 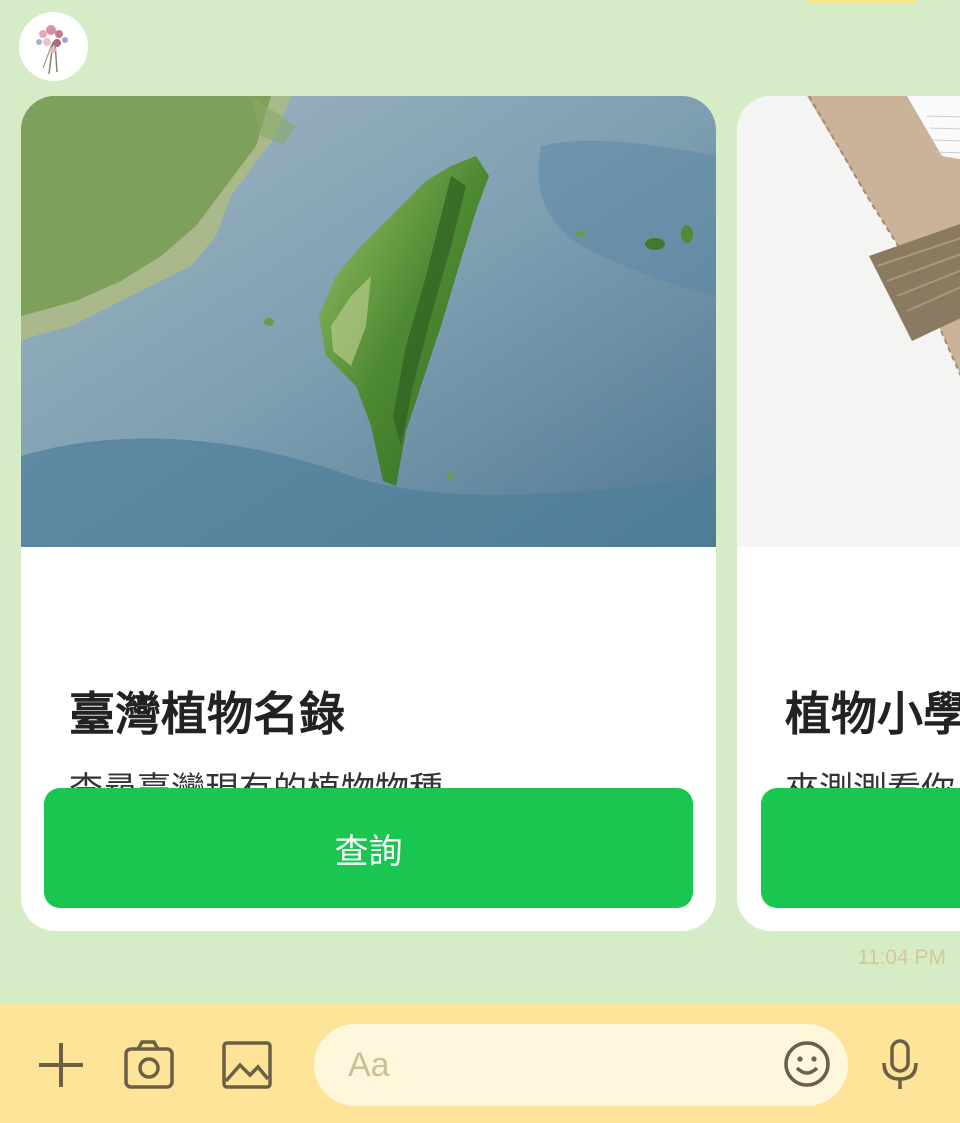 I want to click on microphone-icon, so click(x=900, y=1065).